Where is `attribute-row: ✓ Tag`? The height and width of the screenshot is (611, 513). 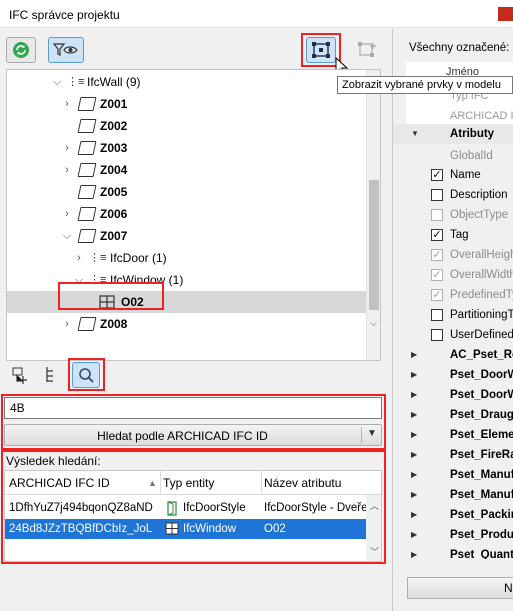
attribute-row: ✓ Tag is located at coordinates (453, 235).